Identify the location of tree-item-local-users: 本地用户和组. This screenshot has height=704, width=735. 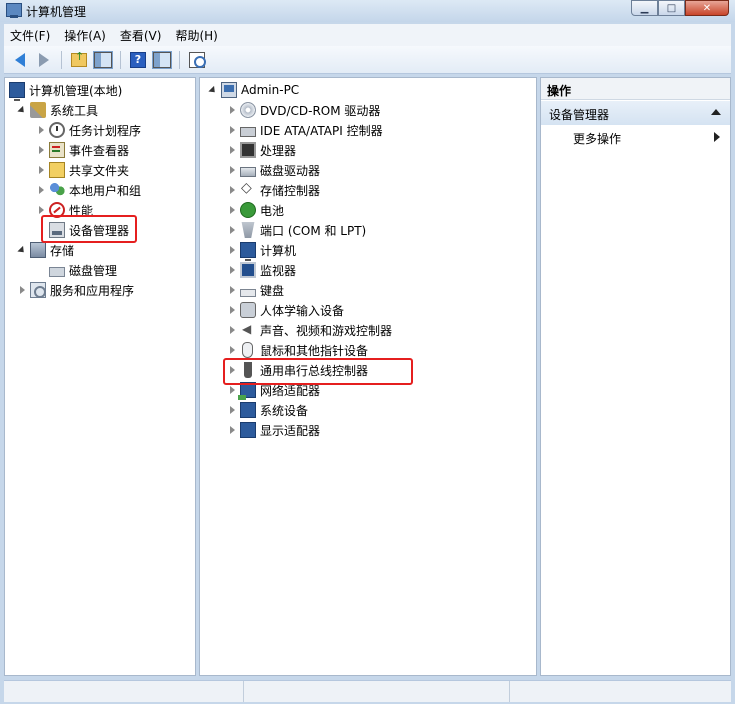
(88, 190).